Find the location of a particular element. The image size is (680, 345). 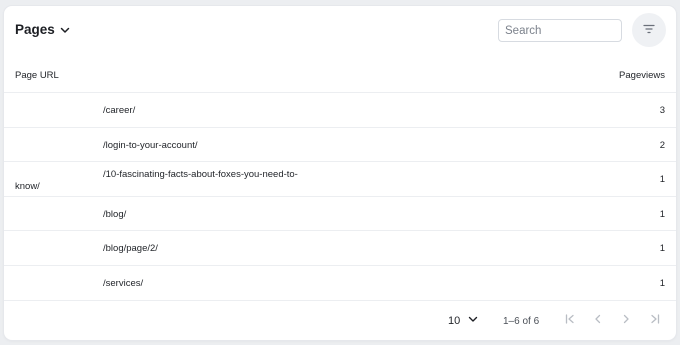

table-row: /blog/ 1 is located at coordinates (340, 213).